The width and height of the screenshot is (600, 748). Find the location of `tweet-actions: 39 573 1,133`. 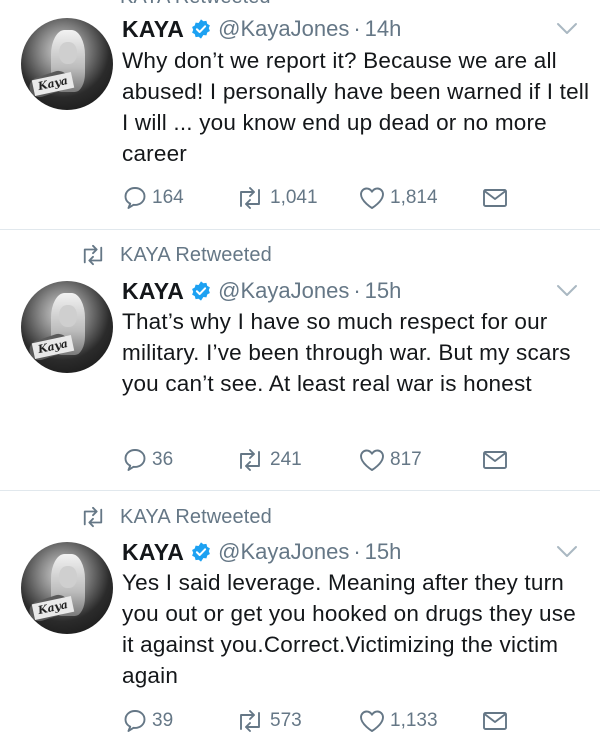

tweet-actions: 39 573 1,133 is located at coordinates (352, 721).